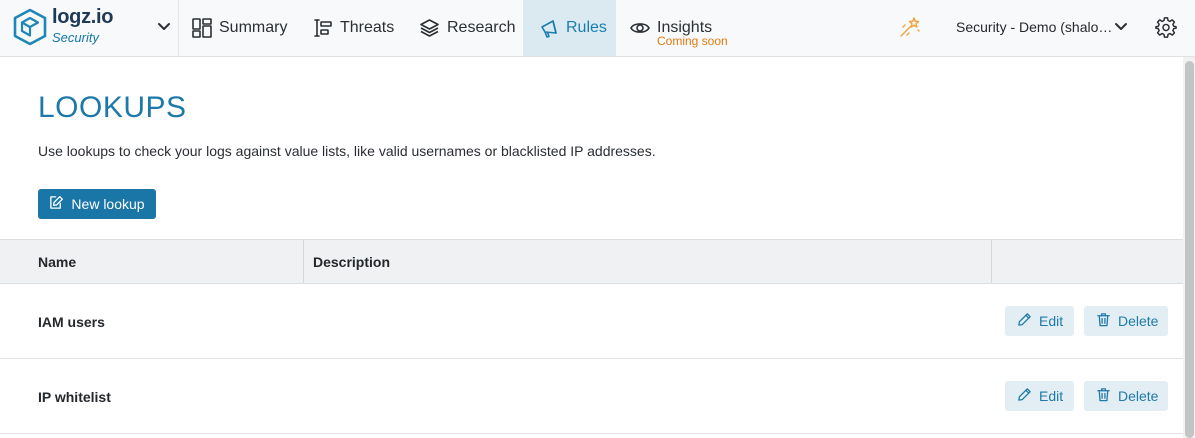 Image resolution: width=1195 pixels, height=438 pixels. I want to click on nav-tab-label: Research, so click(481, 27).